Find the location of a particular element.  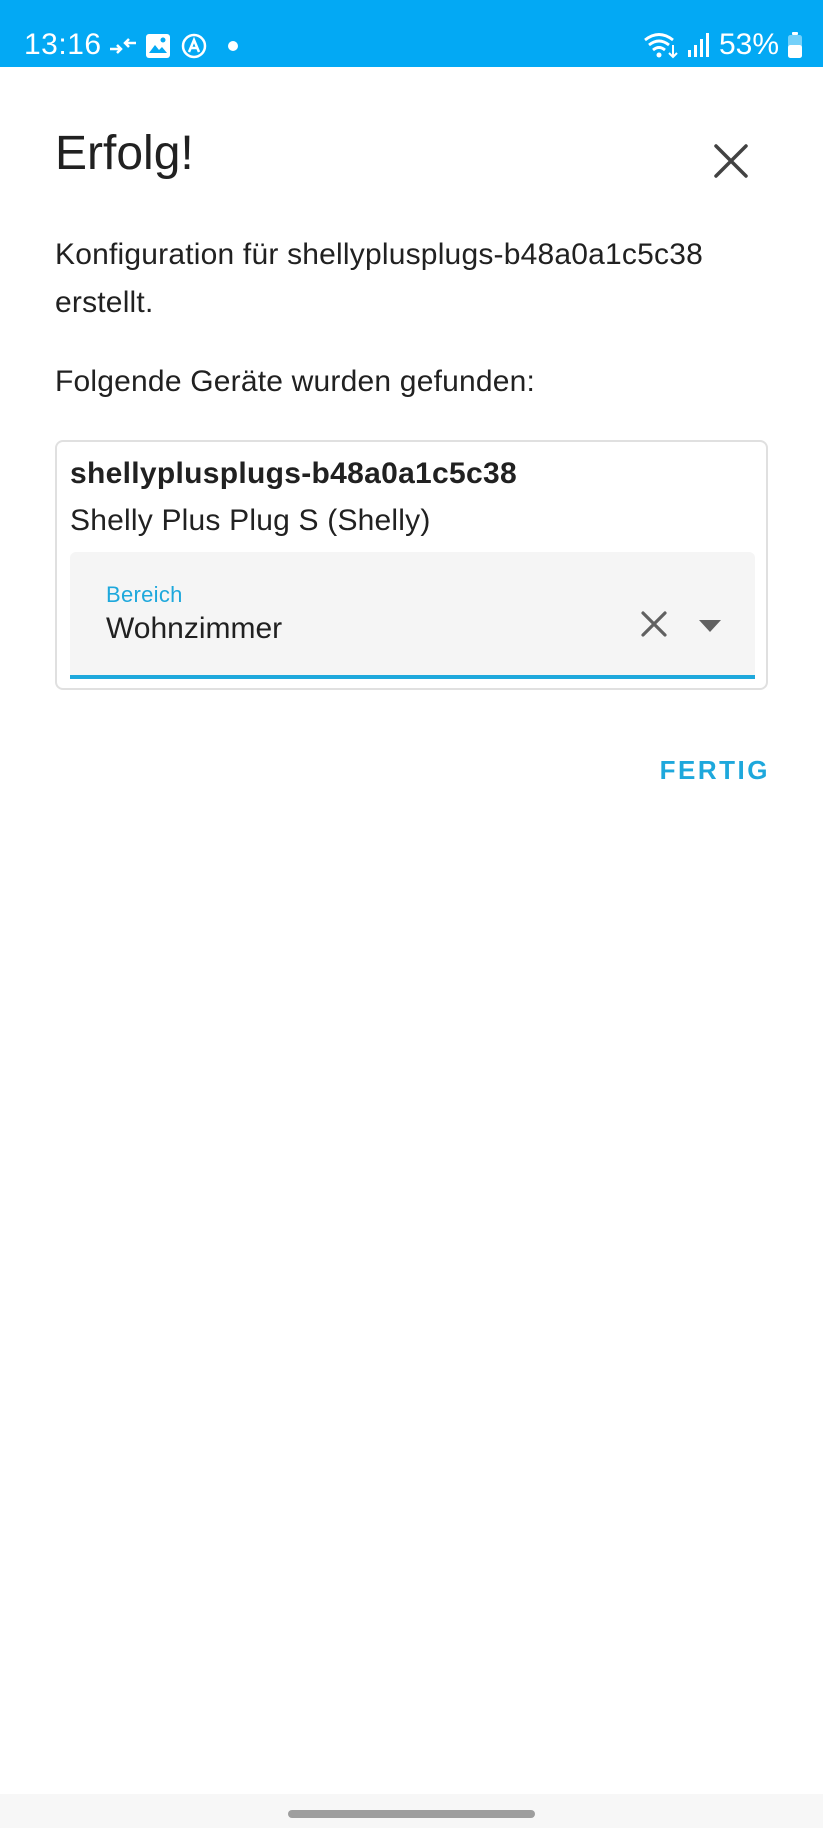

signal-icon is located at coordinates (698, 45).